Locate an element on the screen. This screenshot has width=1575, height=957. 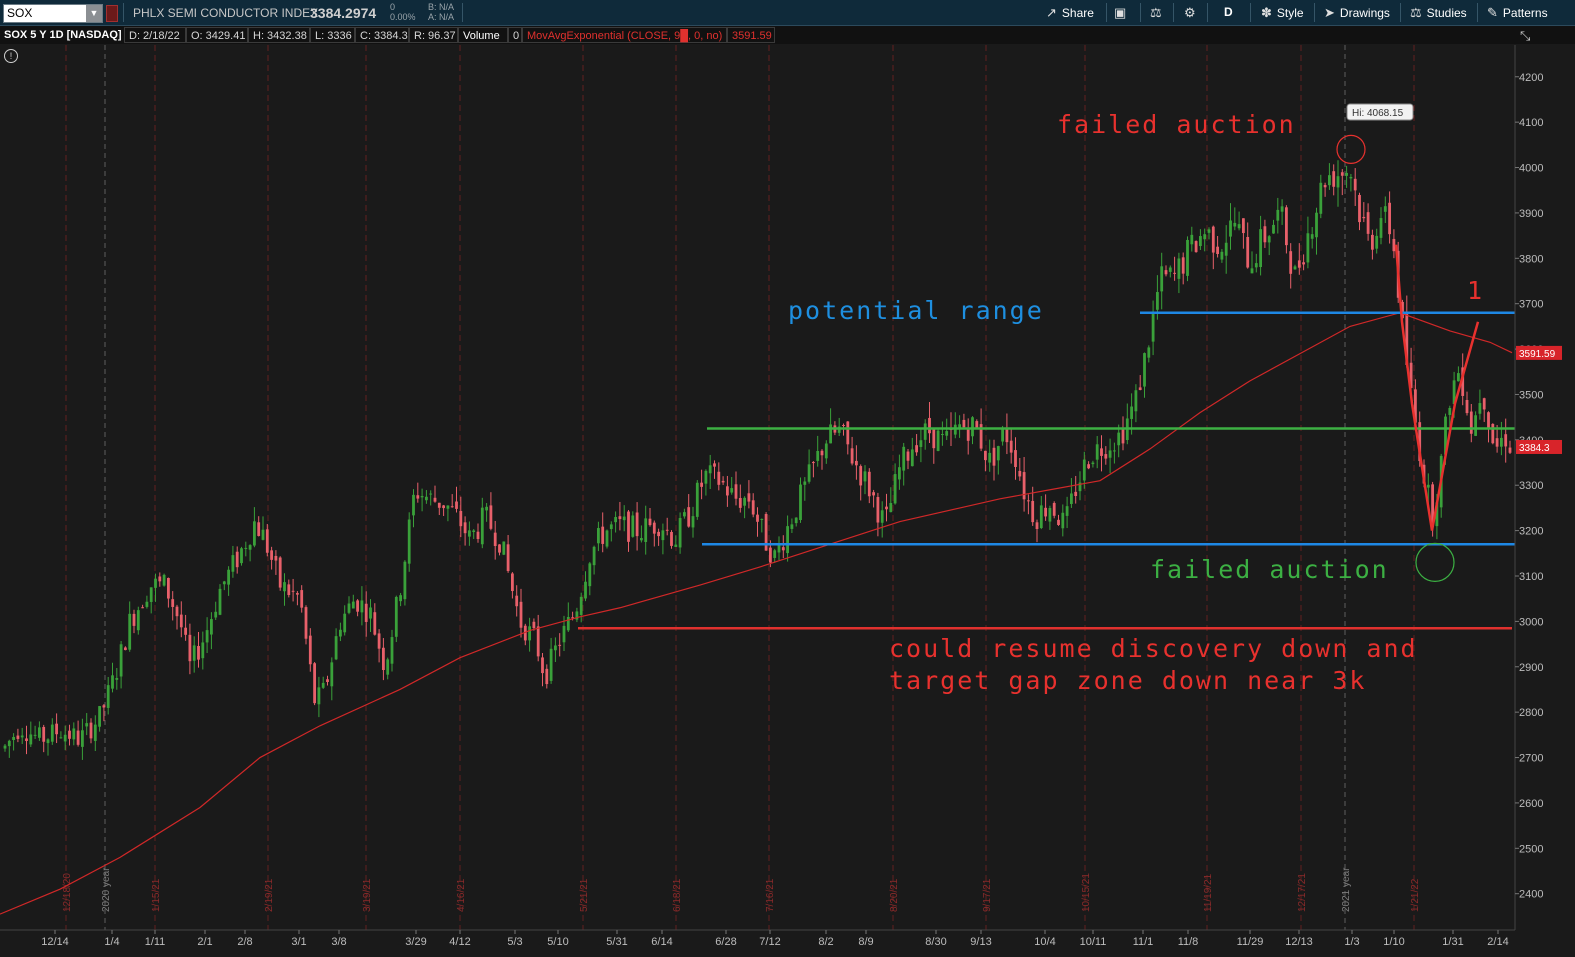
price-tick-label: 4000 is located at coordinates (1531, 169).